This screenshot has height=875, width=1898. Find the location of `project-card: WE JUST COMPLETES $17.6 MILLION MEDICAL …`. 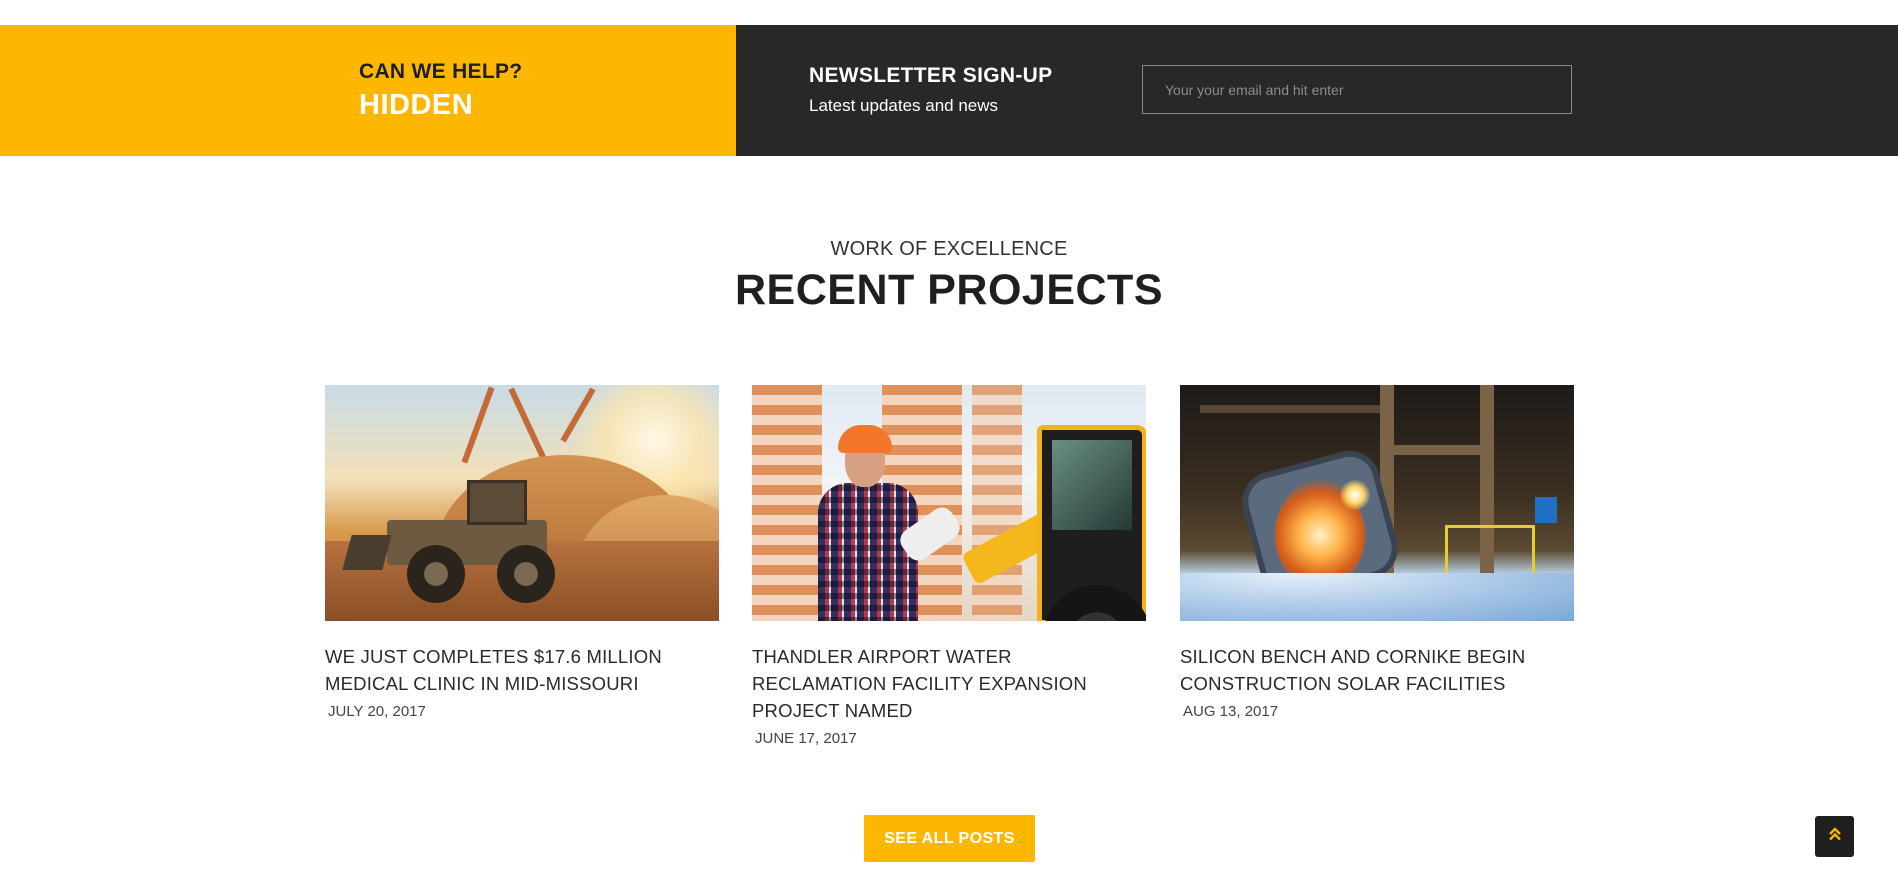

project-card: WE JUST COMPLETES $17.6 MILLION MEDICAL … is located at coordinates (522, 552).